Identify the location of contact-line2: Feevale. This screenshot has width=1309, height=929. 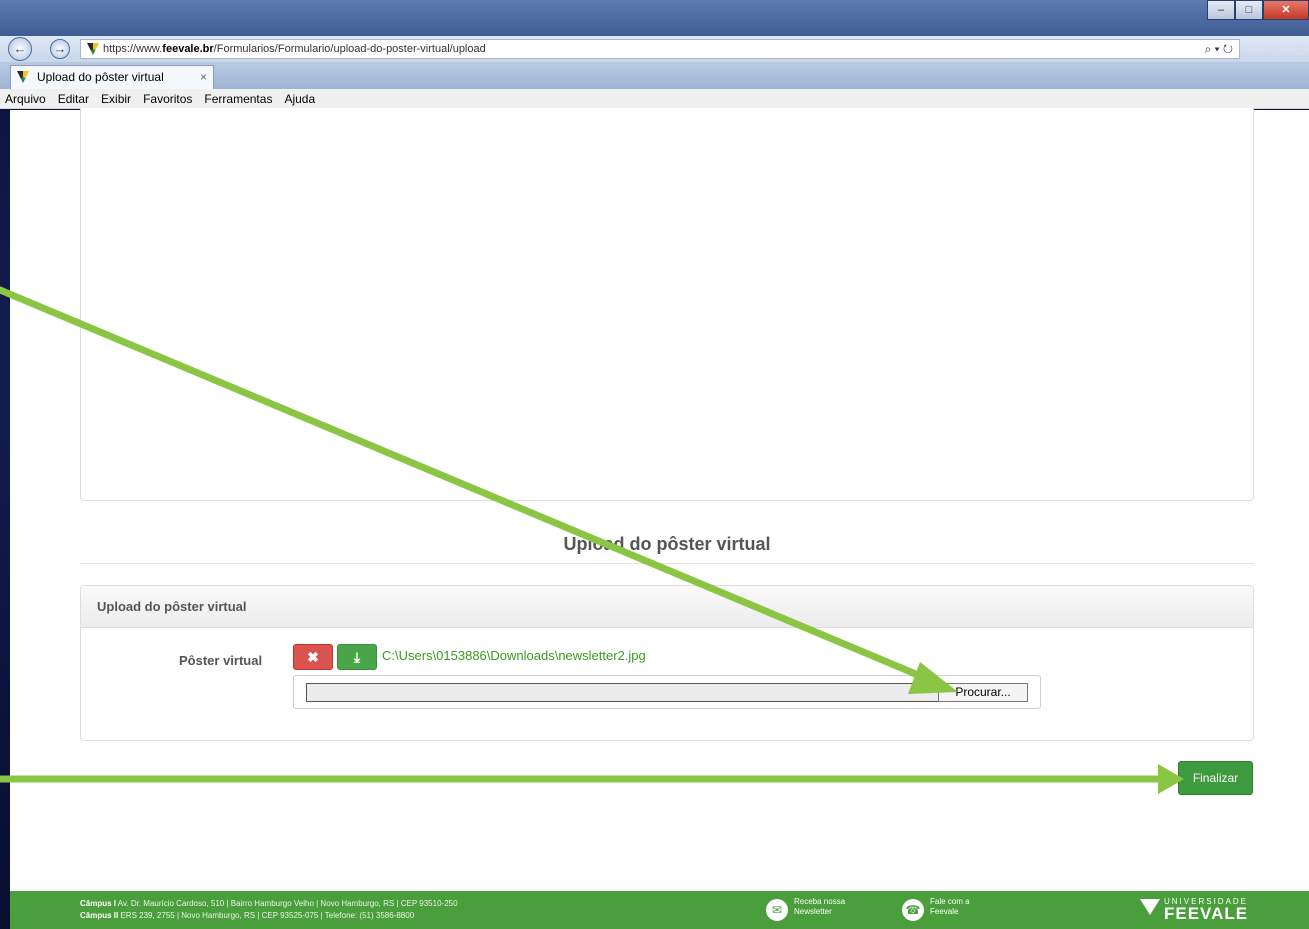
(944, 911).